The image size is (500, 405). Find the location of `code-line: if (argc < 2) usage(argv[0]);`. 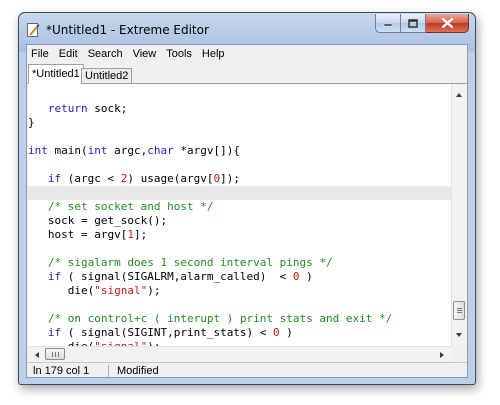

code-line: if (argc < 2) usage(argv[0]); is located at coordinates (239, 179).